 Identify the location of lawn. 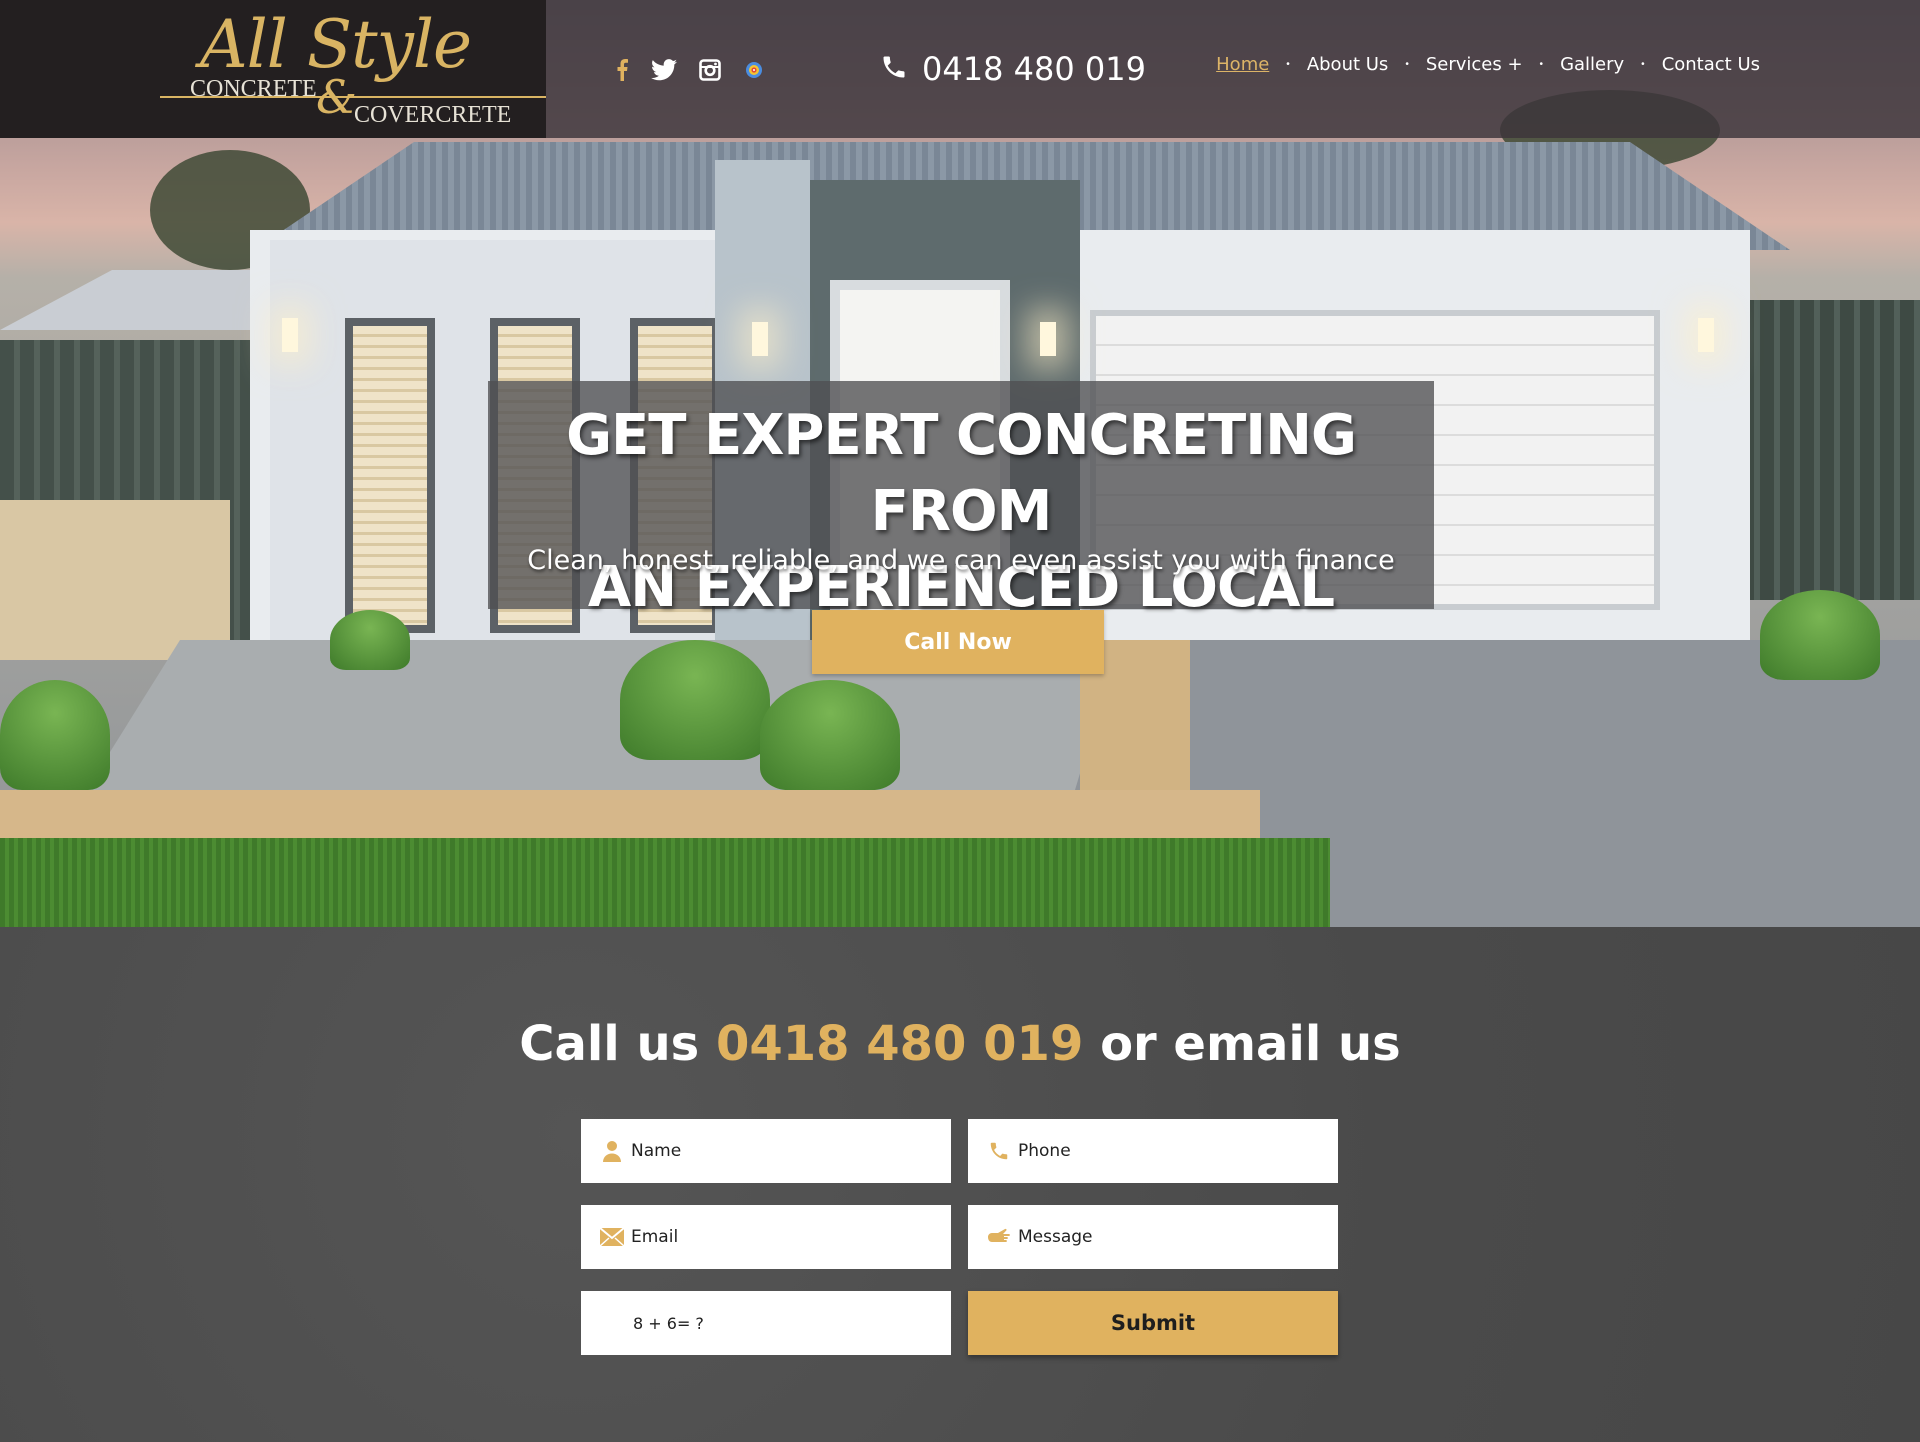
(665, 882).